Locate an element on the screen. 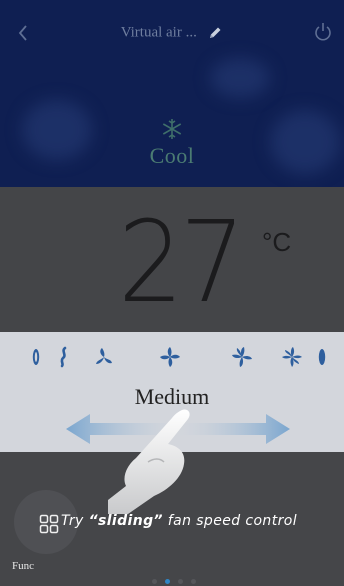 This screenshot has width=344, height=586. swipe-hand-icon is located at coordinates (149, 461).